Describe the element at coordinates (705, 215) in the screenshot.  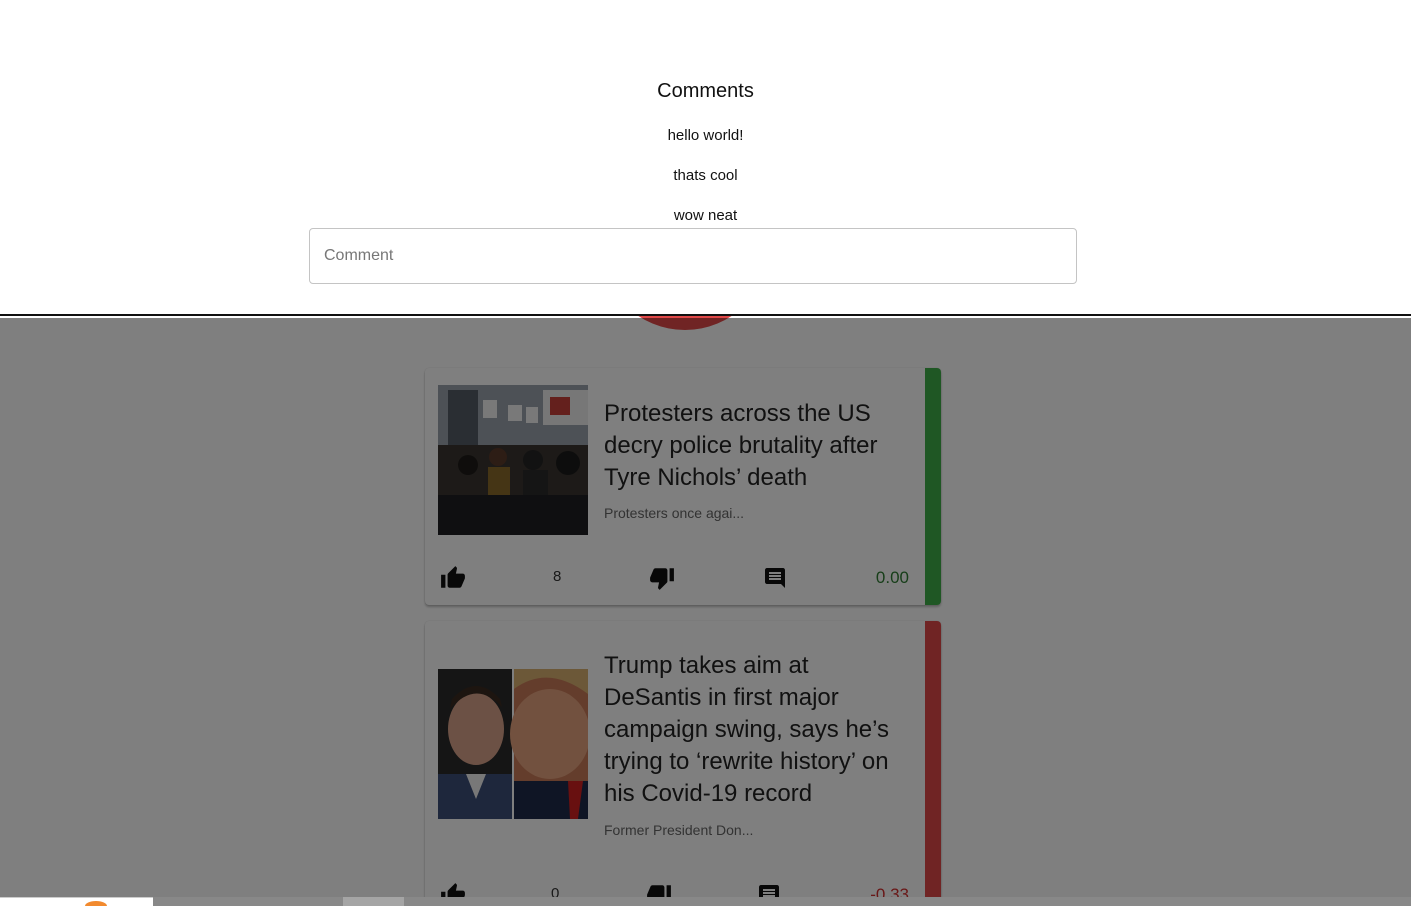
I see `comment-item: wow neat` at that location.